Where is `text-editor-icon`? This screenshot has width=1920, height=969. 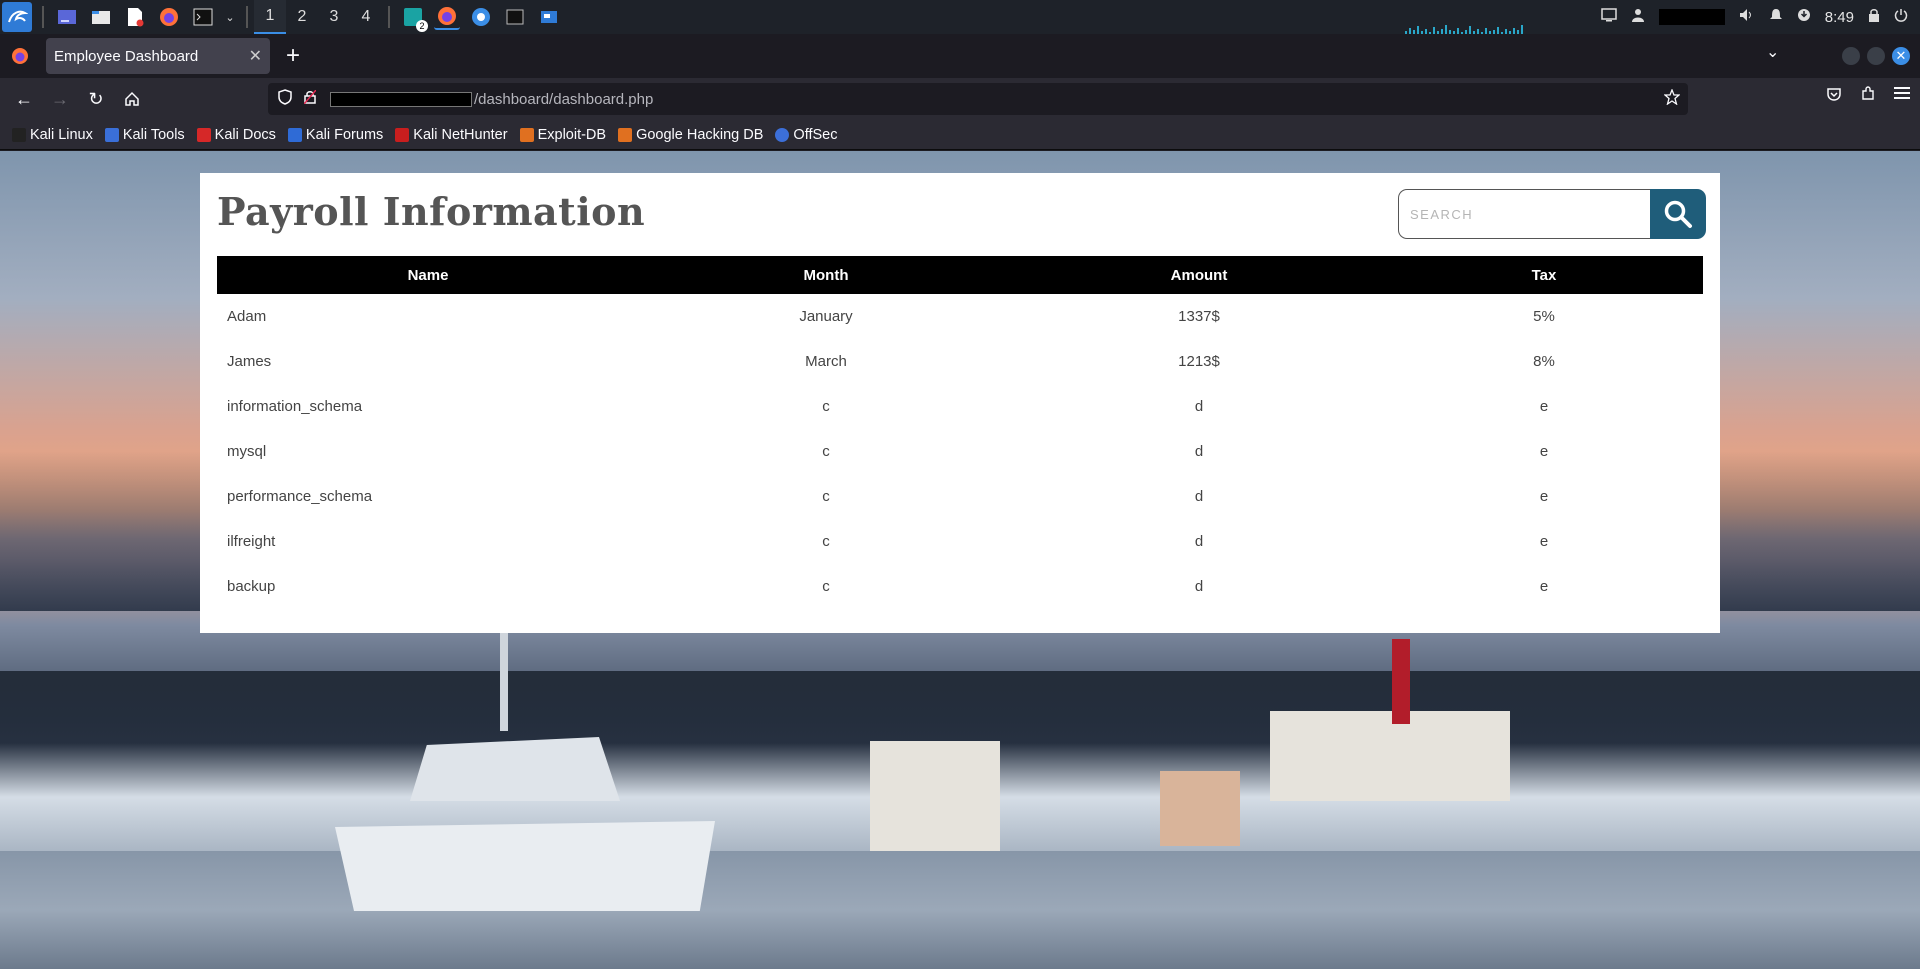 text-editor-icon is located at coordinates (135, 17).